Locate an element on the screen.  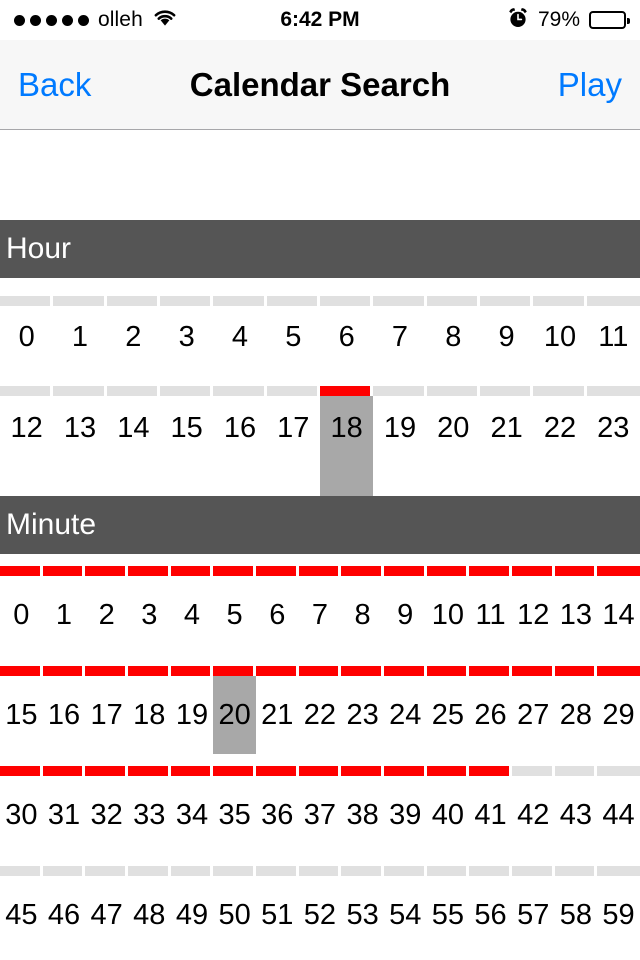
value-cell: 27 is located at coordinates (533, 715).